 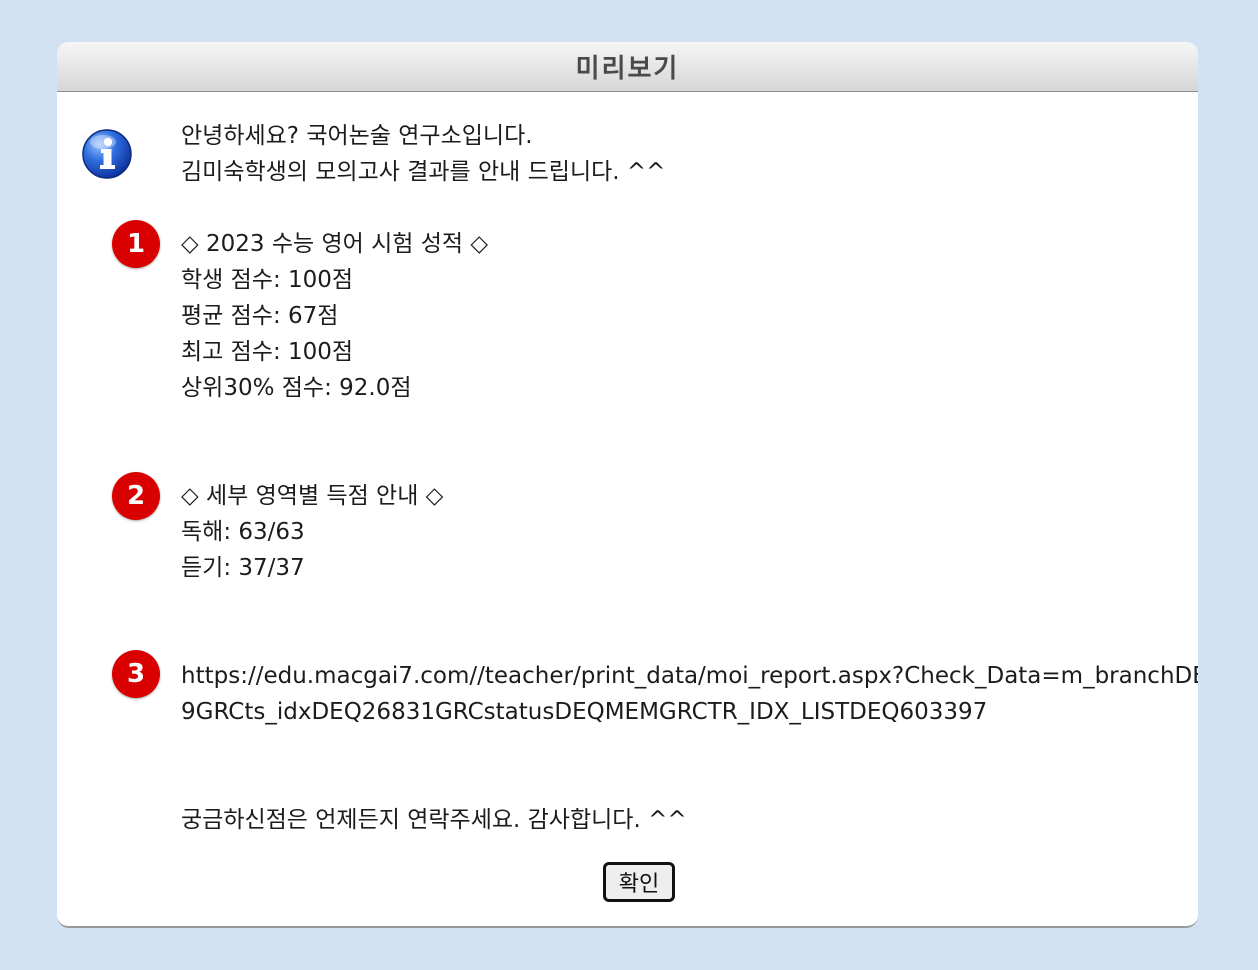 What do you see at coordinates (335, 244) in the screenshot?
I see `exam-score-heading: ◇ 2023 수능 영어 시험 성적 ◇` at bounding box center [335, 244].